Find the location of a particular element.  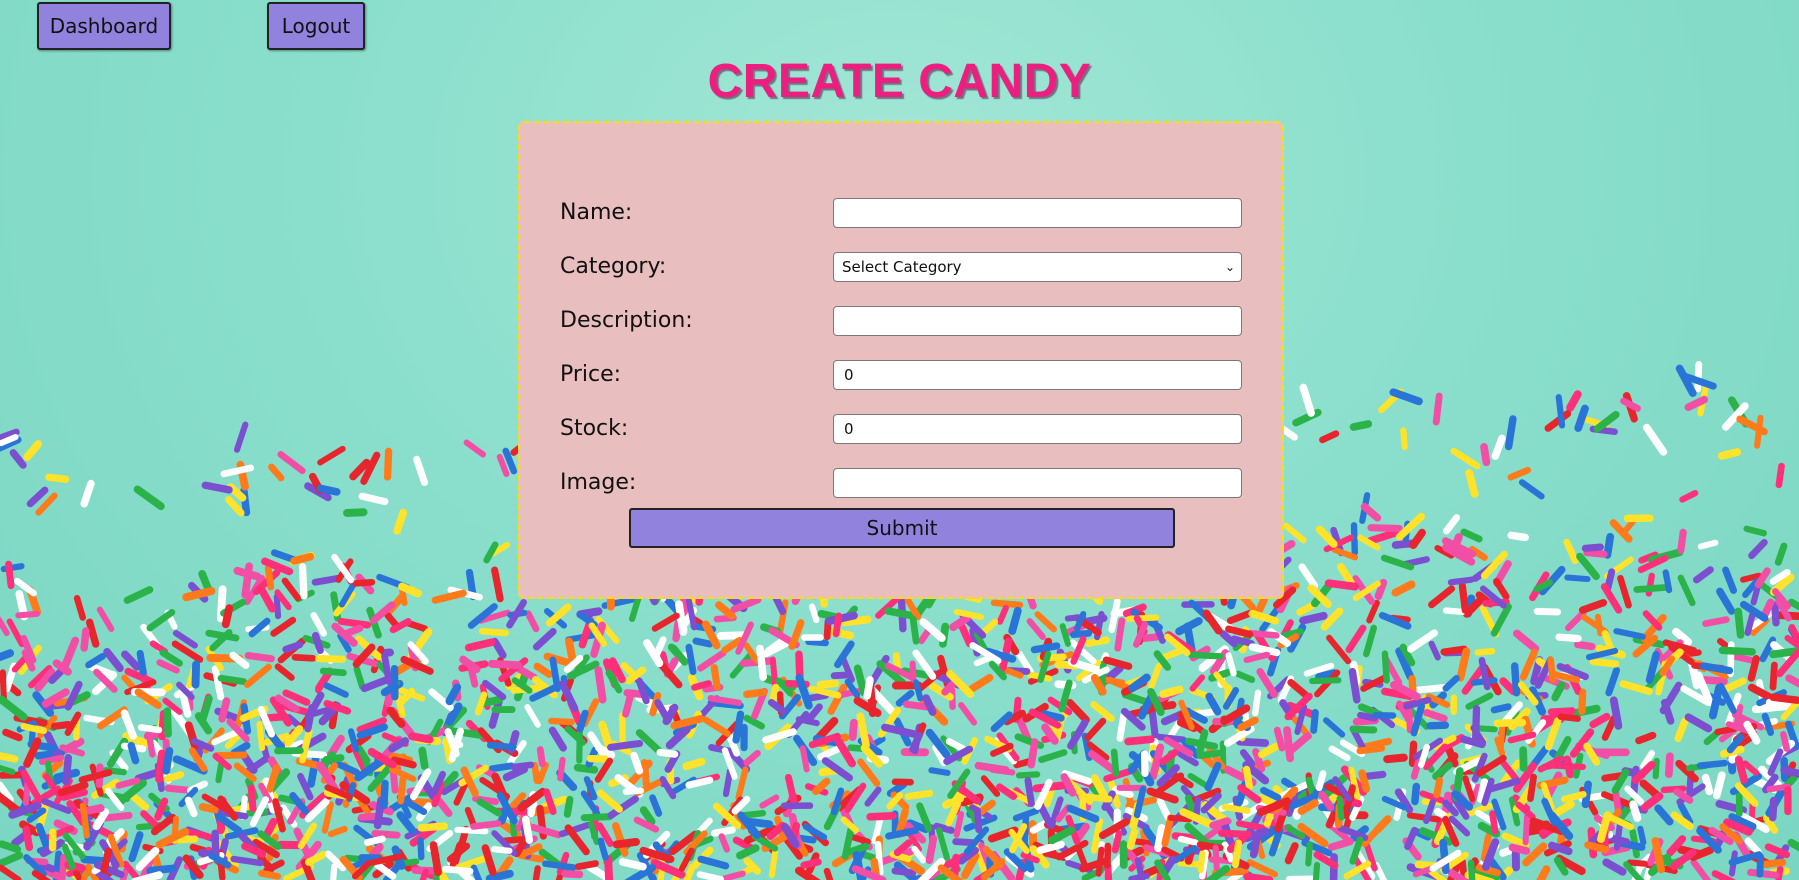

logout-button: Logout is located at coordinates (316, 26).